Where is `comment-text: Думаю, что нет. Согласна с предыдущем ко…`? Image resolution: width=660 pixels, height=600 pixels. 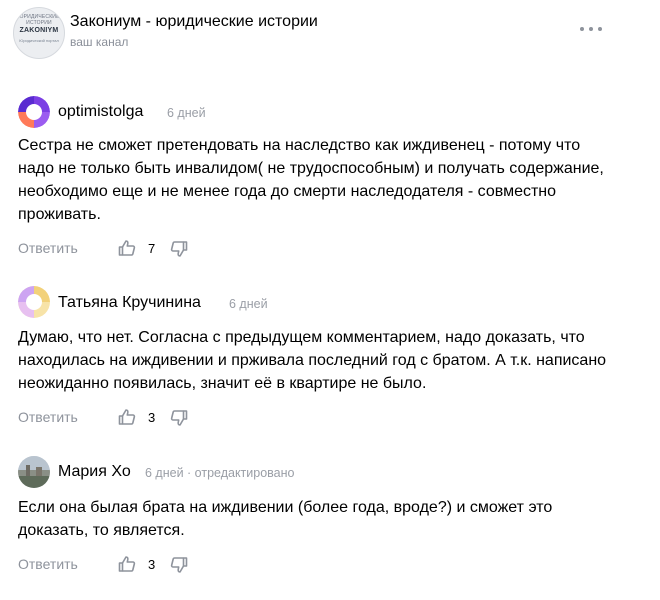 comment-text: Думаю, что нет. Согласна с предыдущем ко… is located at coordinates (312, 360).